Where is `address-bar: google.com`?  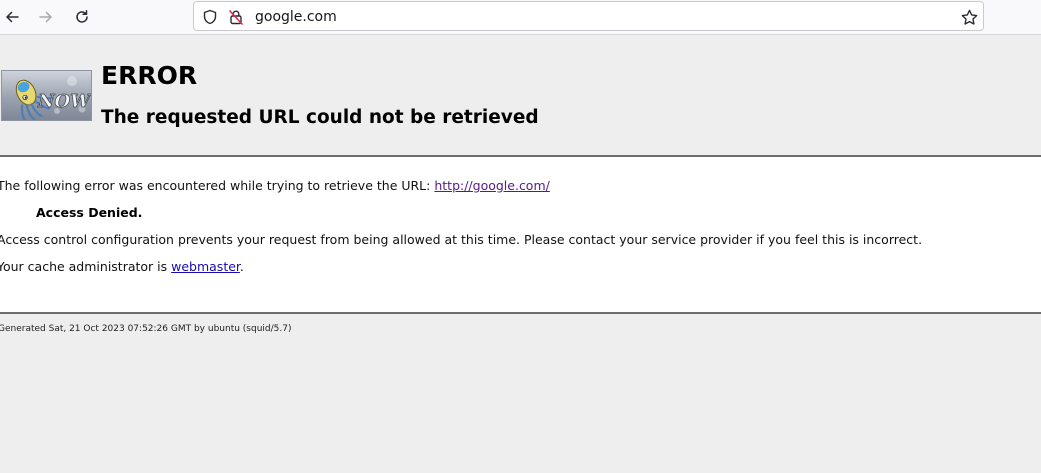 address-bar: google.com is located at coordinates (588, 16).